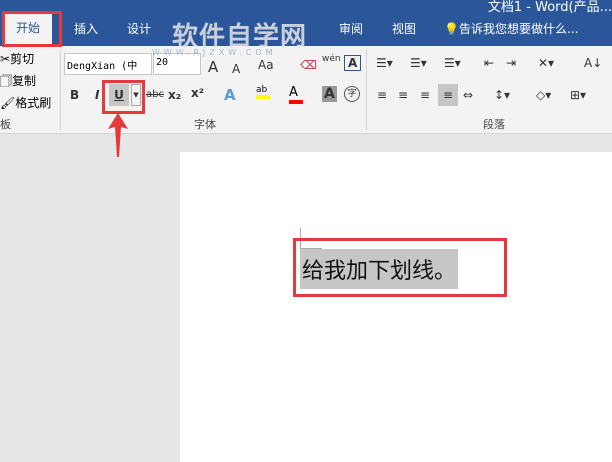  I want to click on borders-icon: ⊞▾, so click(578, 95).